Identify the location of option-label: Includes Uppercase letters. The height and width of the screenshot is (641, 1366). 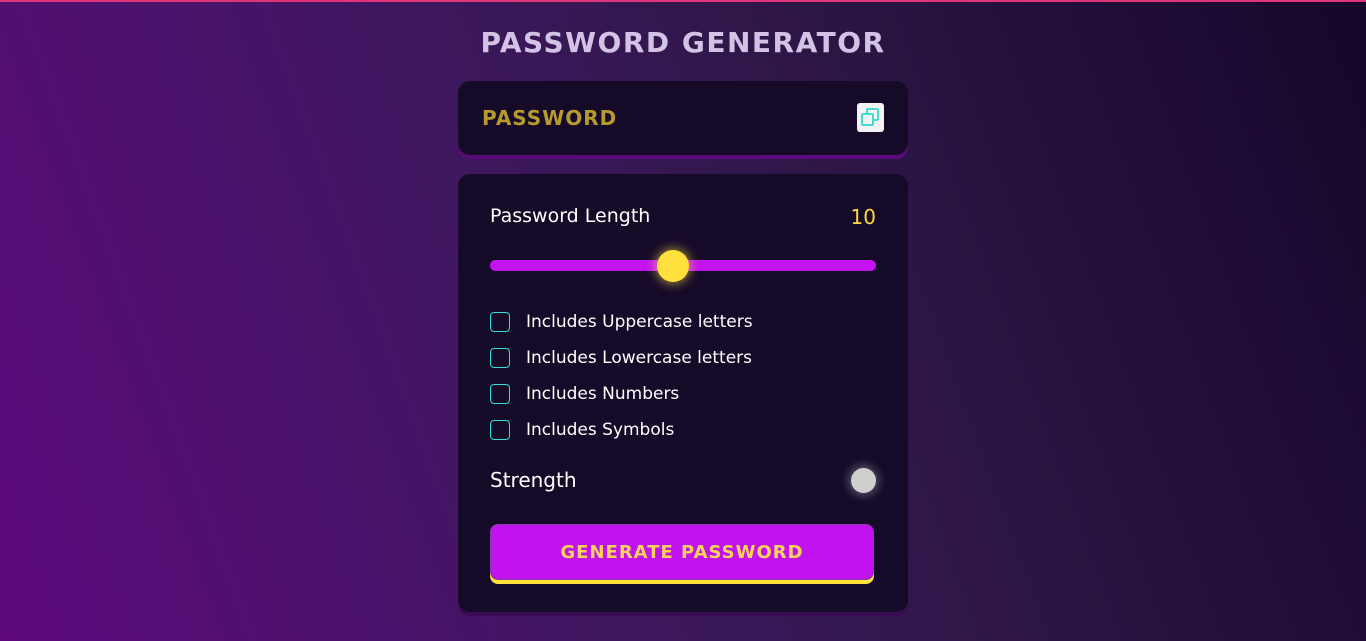
(639, 322).